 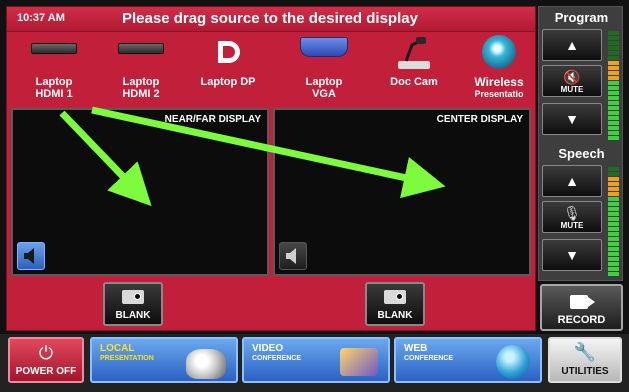 I want to click on source-laptop-dp: Laptop DP, so click(x=228, y=69).